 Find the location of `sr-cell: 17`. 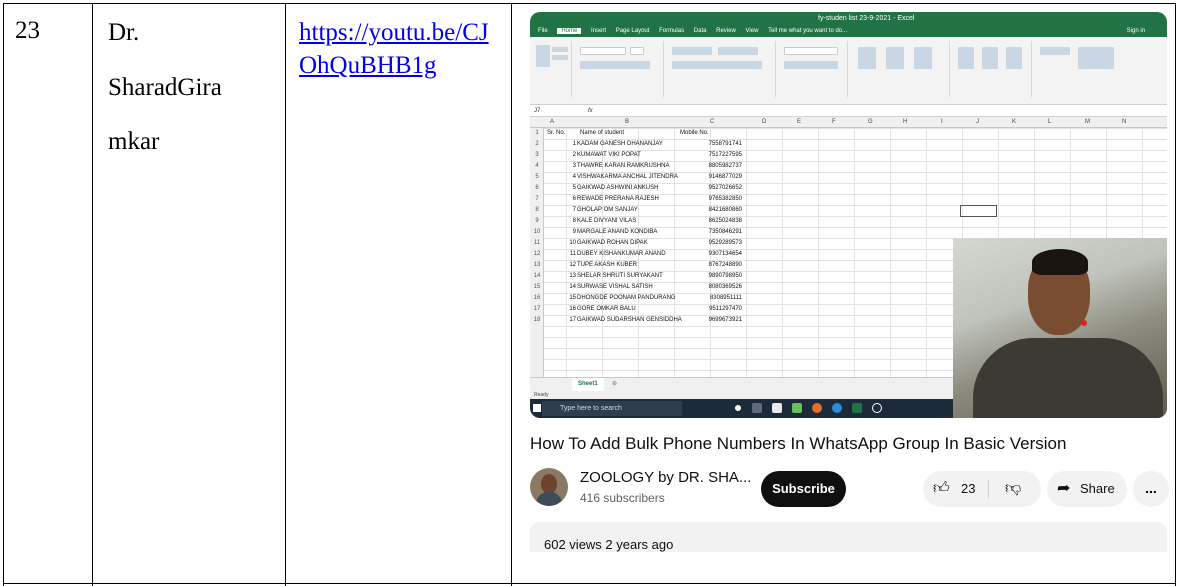

sr-cell: 17 is located at coordinates (572, 320).